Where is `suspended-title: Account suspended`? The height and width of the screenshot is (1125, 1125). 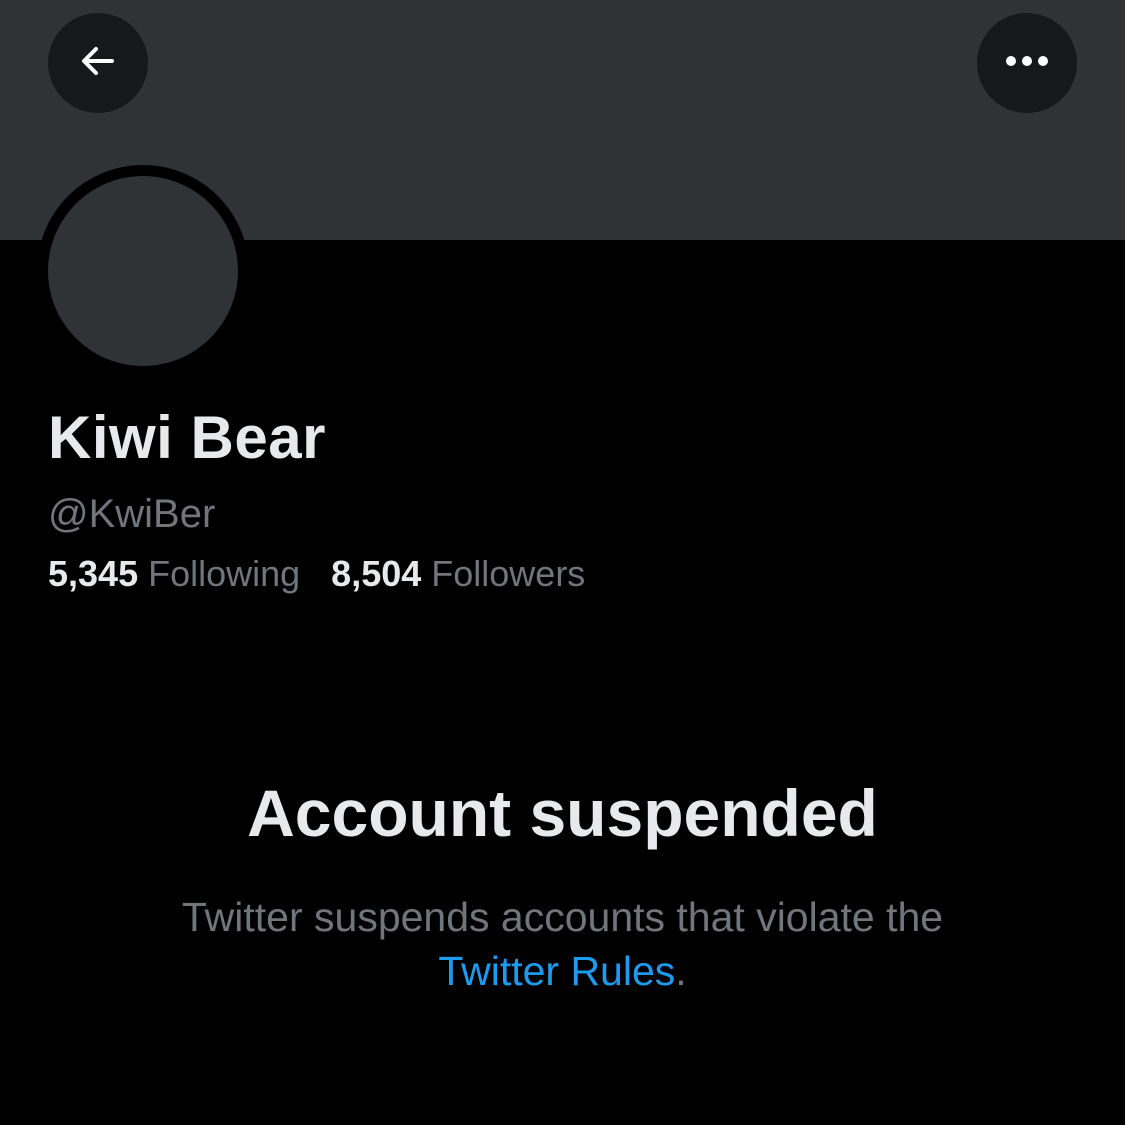 suspended-title: Account suspended is located at coordinates (562, 813).